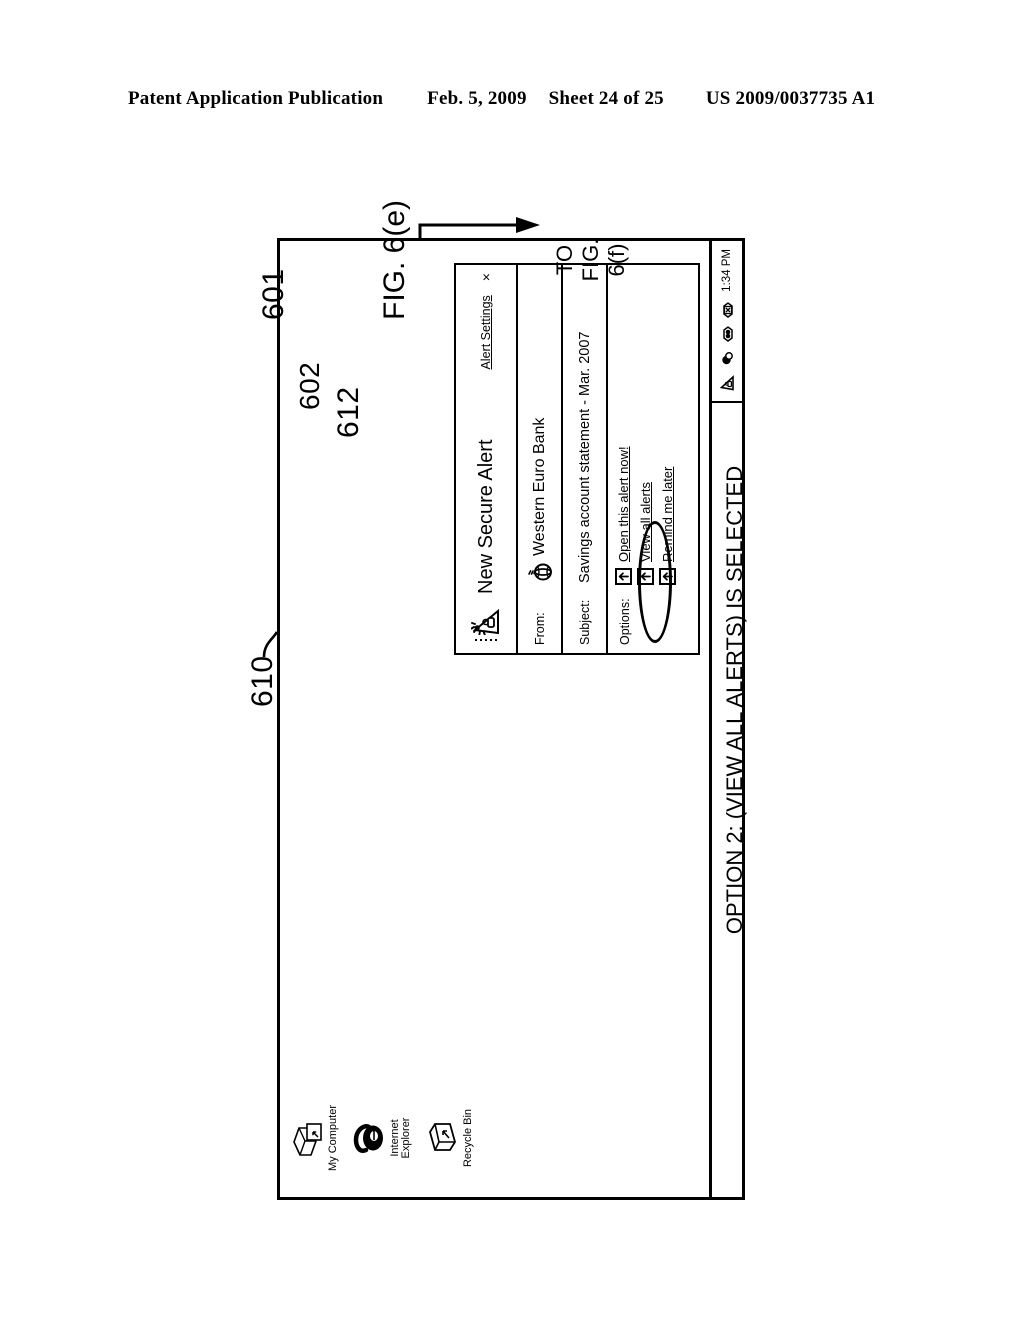  What do you see at coordinates (584, 622) in the screenshot?
I see `alert-subject-label: Subject:` at bounding box center [584, 622].